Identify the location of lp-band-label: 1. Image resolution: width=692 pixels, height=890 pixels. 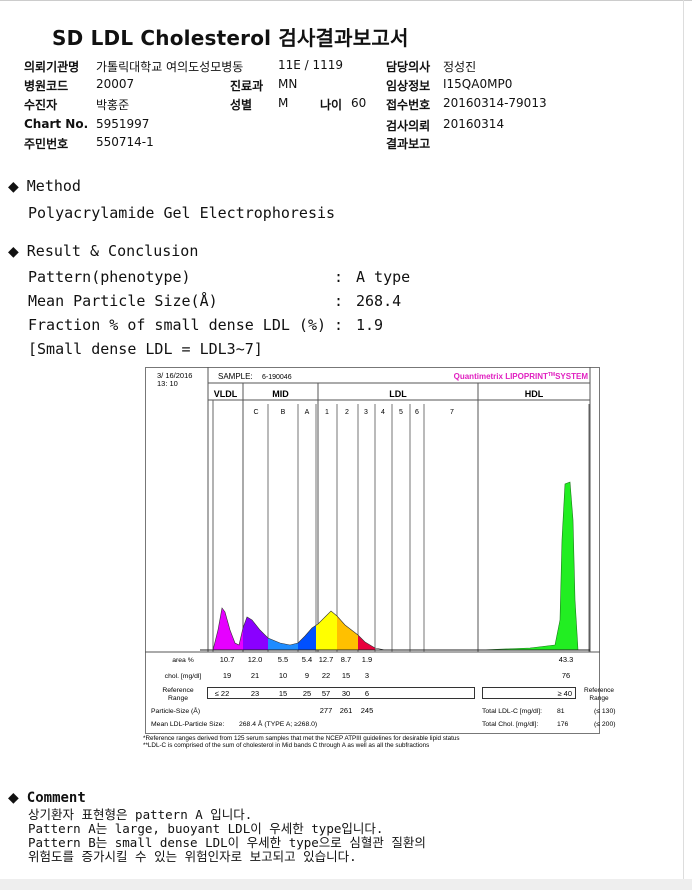
(327, 412).